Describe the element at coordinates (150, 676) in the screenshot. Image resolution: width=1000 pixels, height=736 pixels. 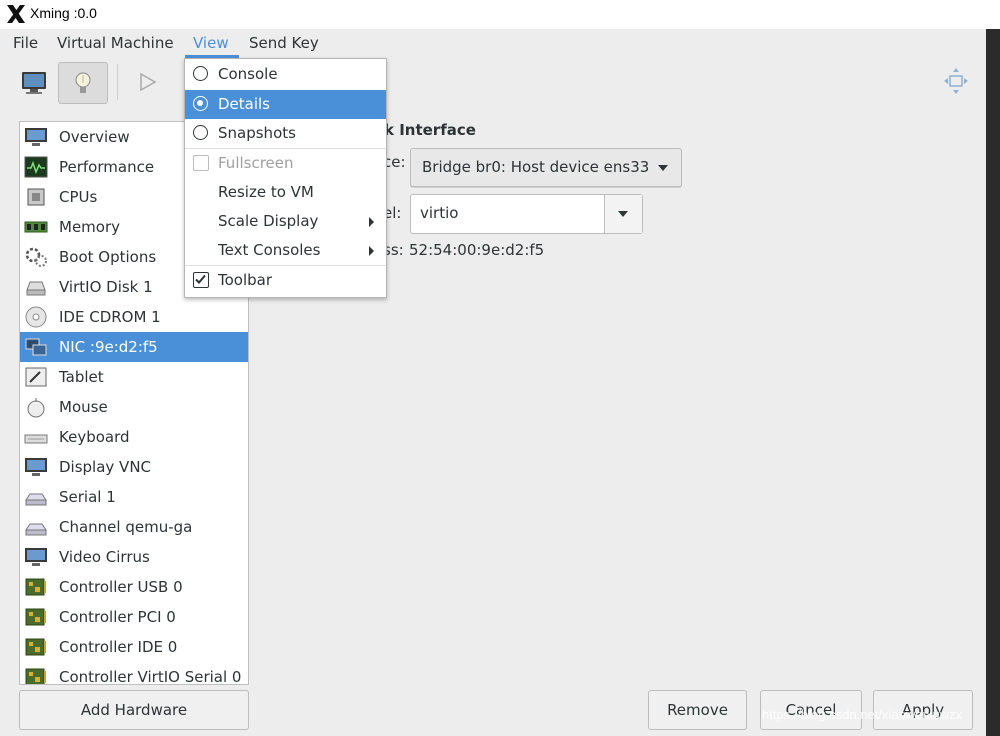
I see `hw-item-label: Controller VirtIO Serial 0` at that location.